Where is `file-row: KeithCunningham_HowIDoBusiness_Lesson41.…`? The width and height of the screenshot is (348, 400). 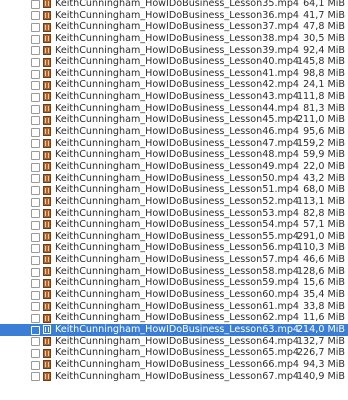
file-row: KeithCunningham_HowIDoBusiness_Lesson41.… is located at coordinates (174, 74).